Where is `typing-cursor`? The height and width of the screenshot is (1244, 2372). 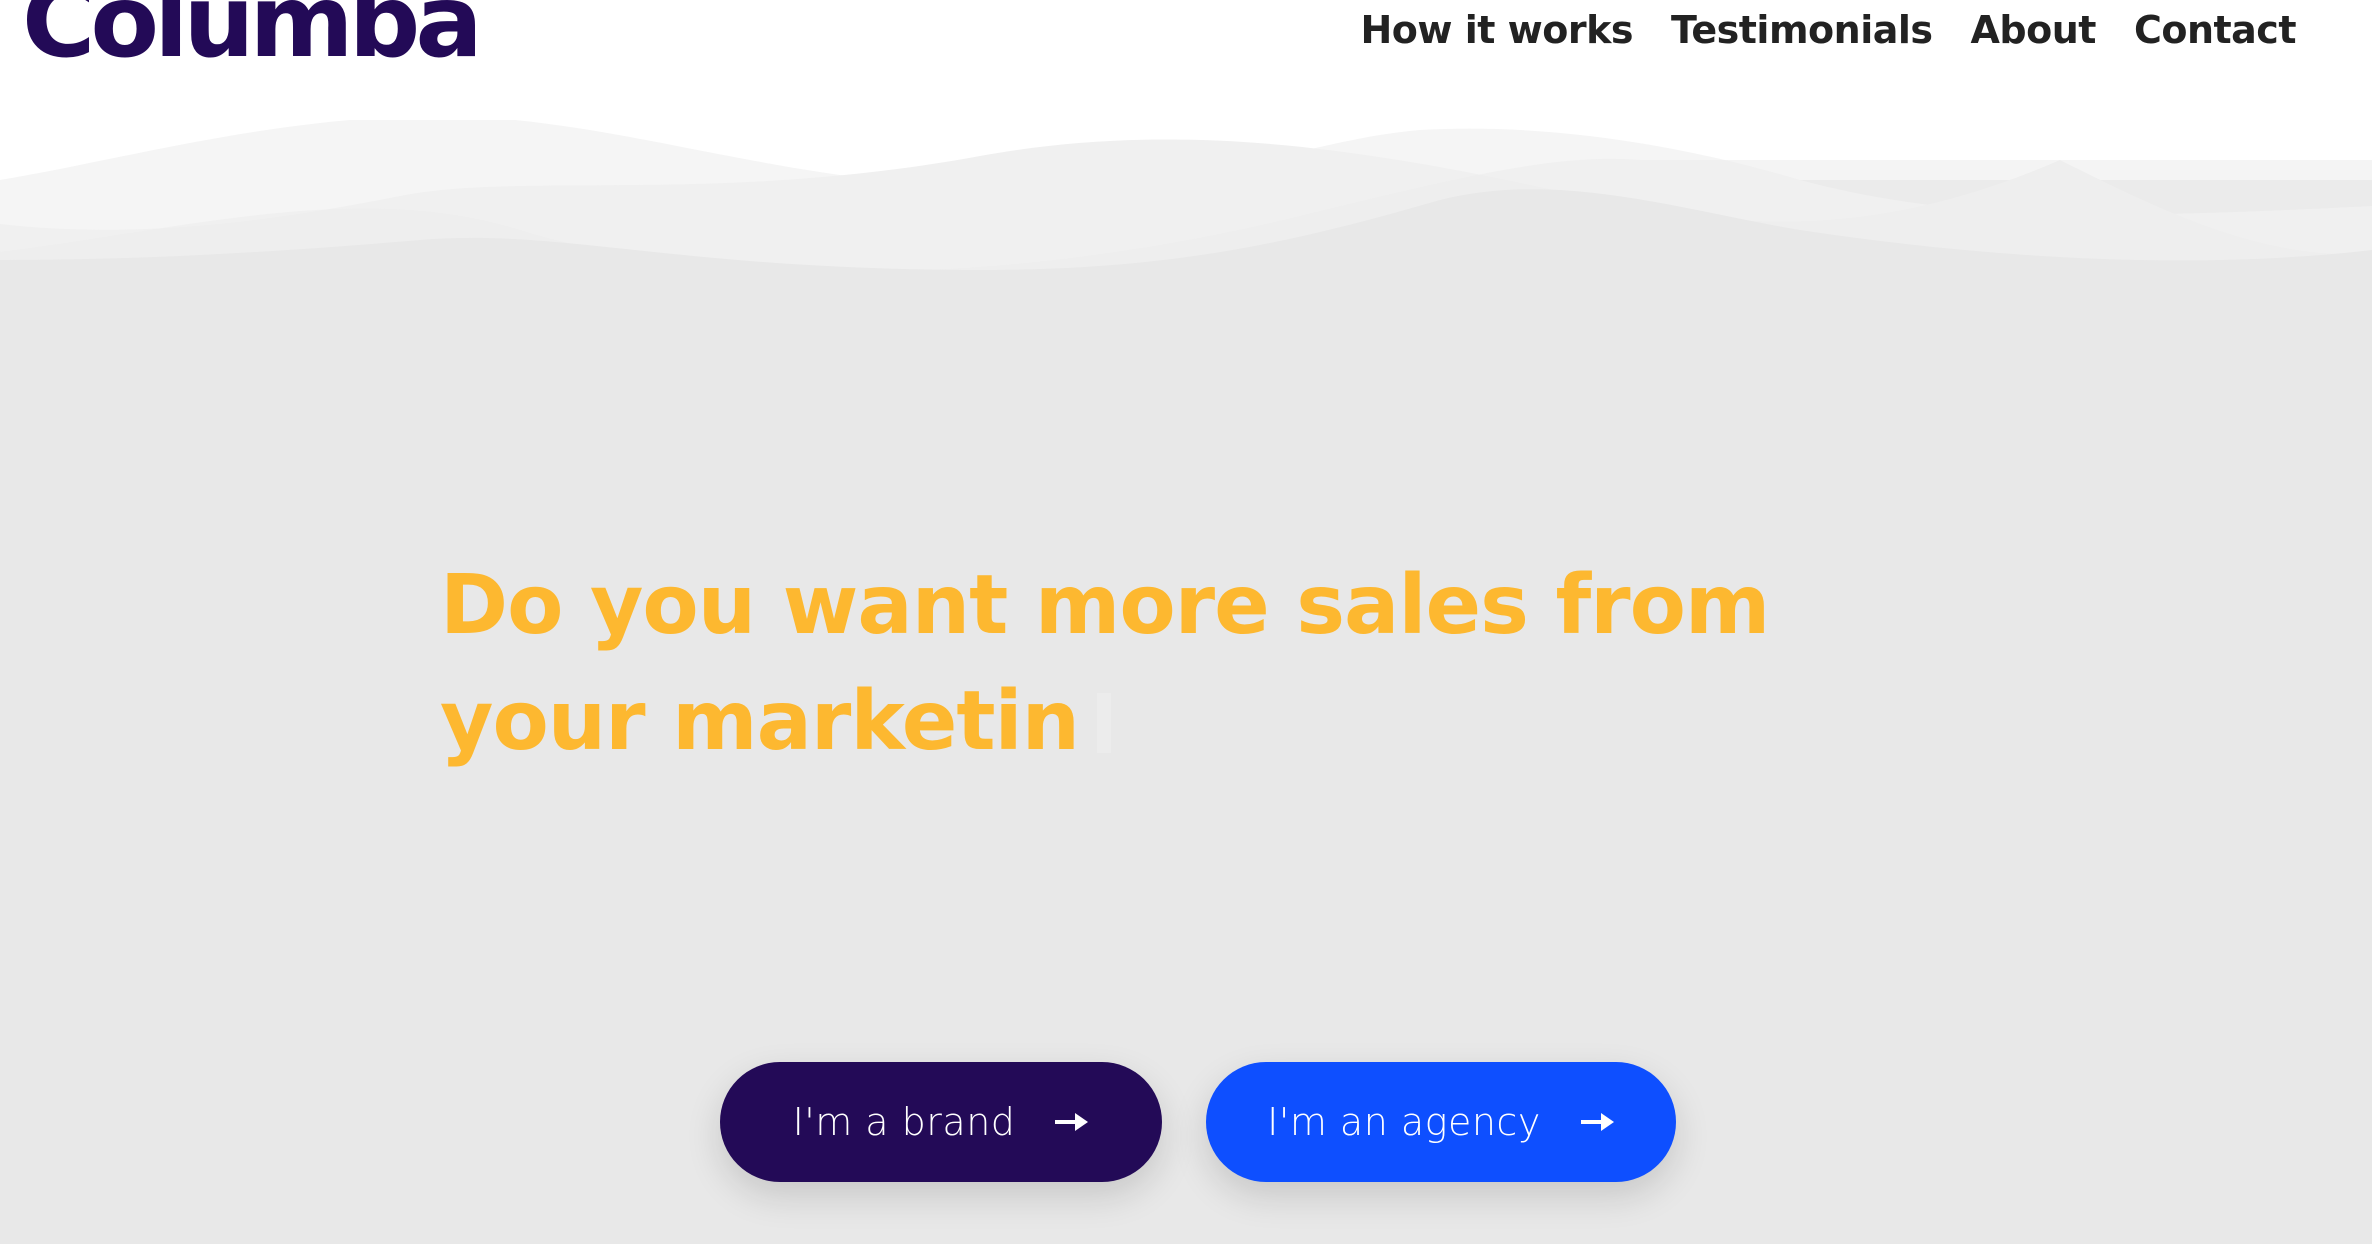
typing-cursor is located at coordinates (1104, 723).